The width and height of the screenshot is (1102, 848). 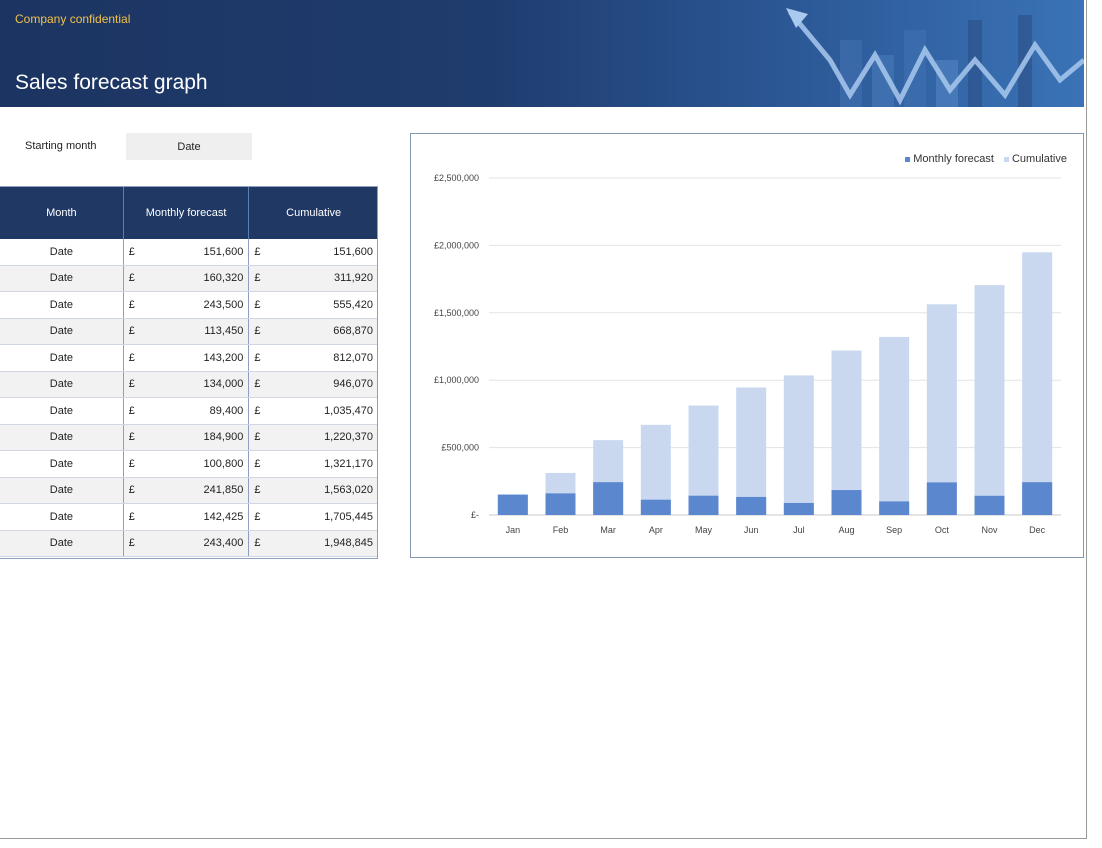 I want to click on monthly-forecast-cell: 160,320, so click(x=196, y=278).